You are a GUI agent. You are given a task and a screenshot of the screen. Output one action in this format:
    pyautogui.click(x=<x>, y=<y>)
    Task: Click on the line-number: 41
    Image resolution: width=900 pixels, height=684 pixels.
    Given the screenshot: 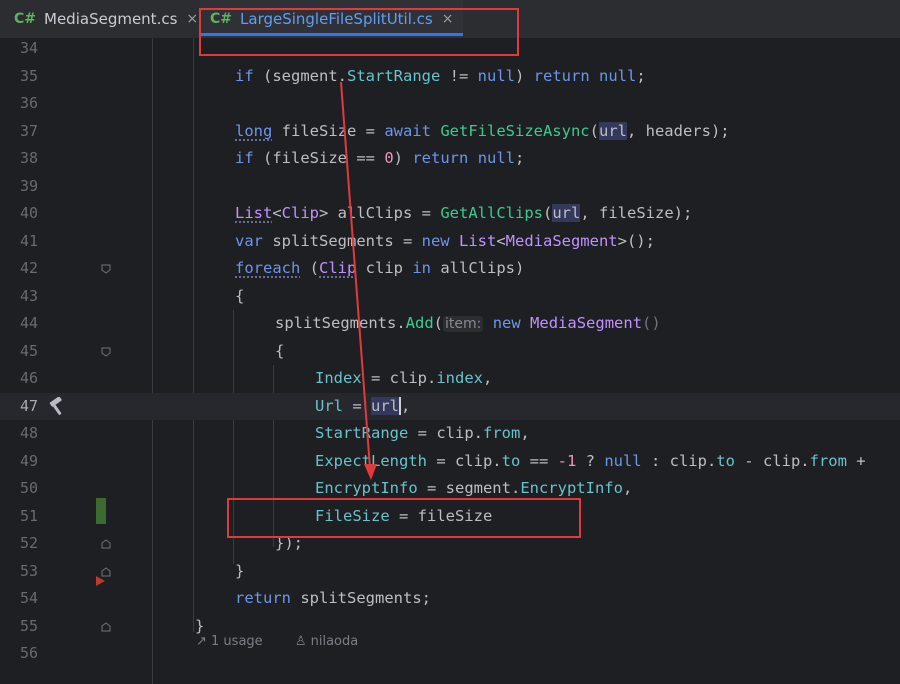 What is the action you would take?
    pyautogui.click(x=28, y=240)
    